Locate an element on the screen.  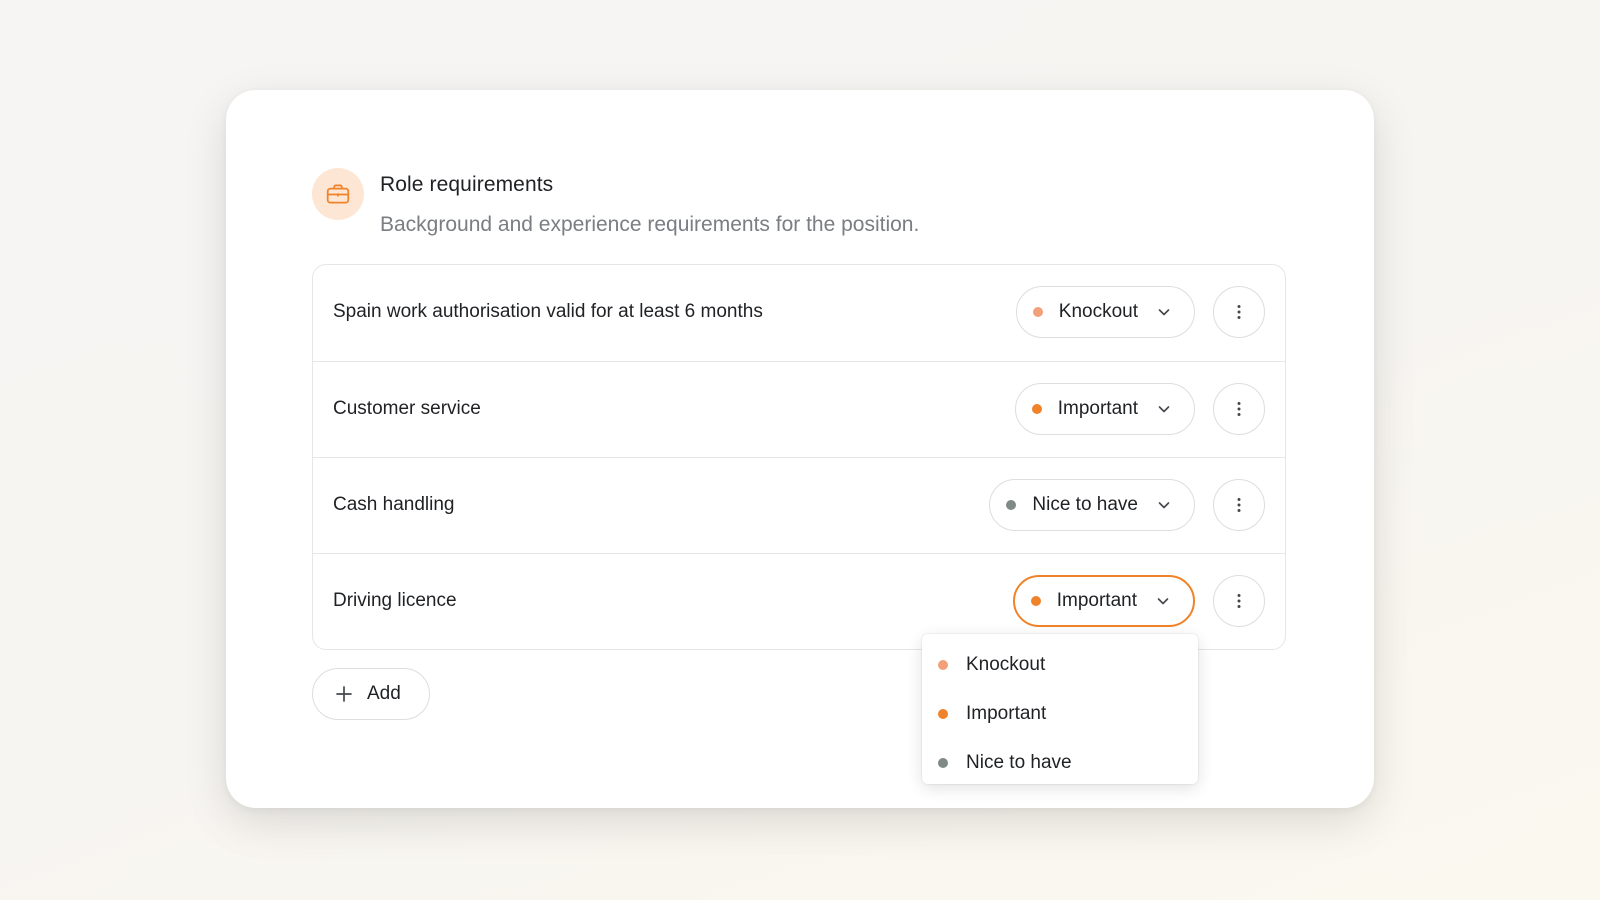
add-requirement-button: Add is located at coordinates (371, 694).